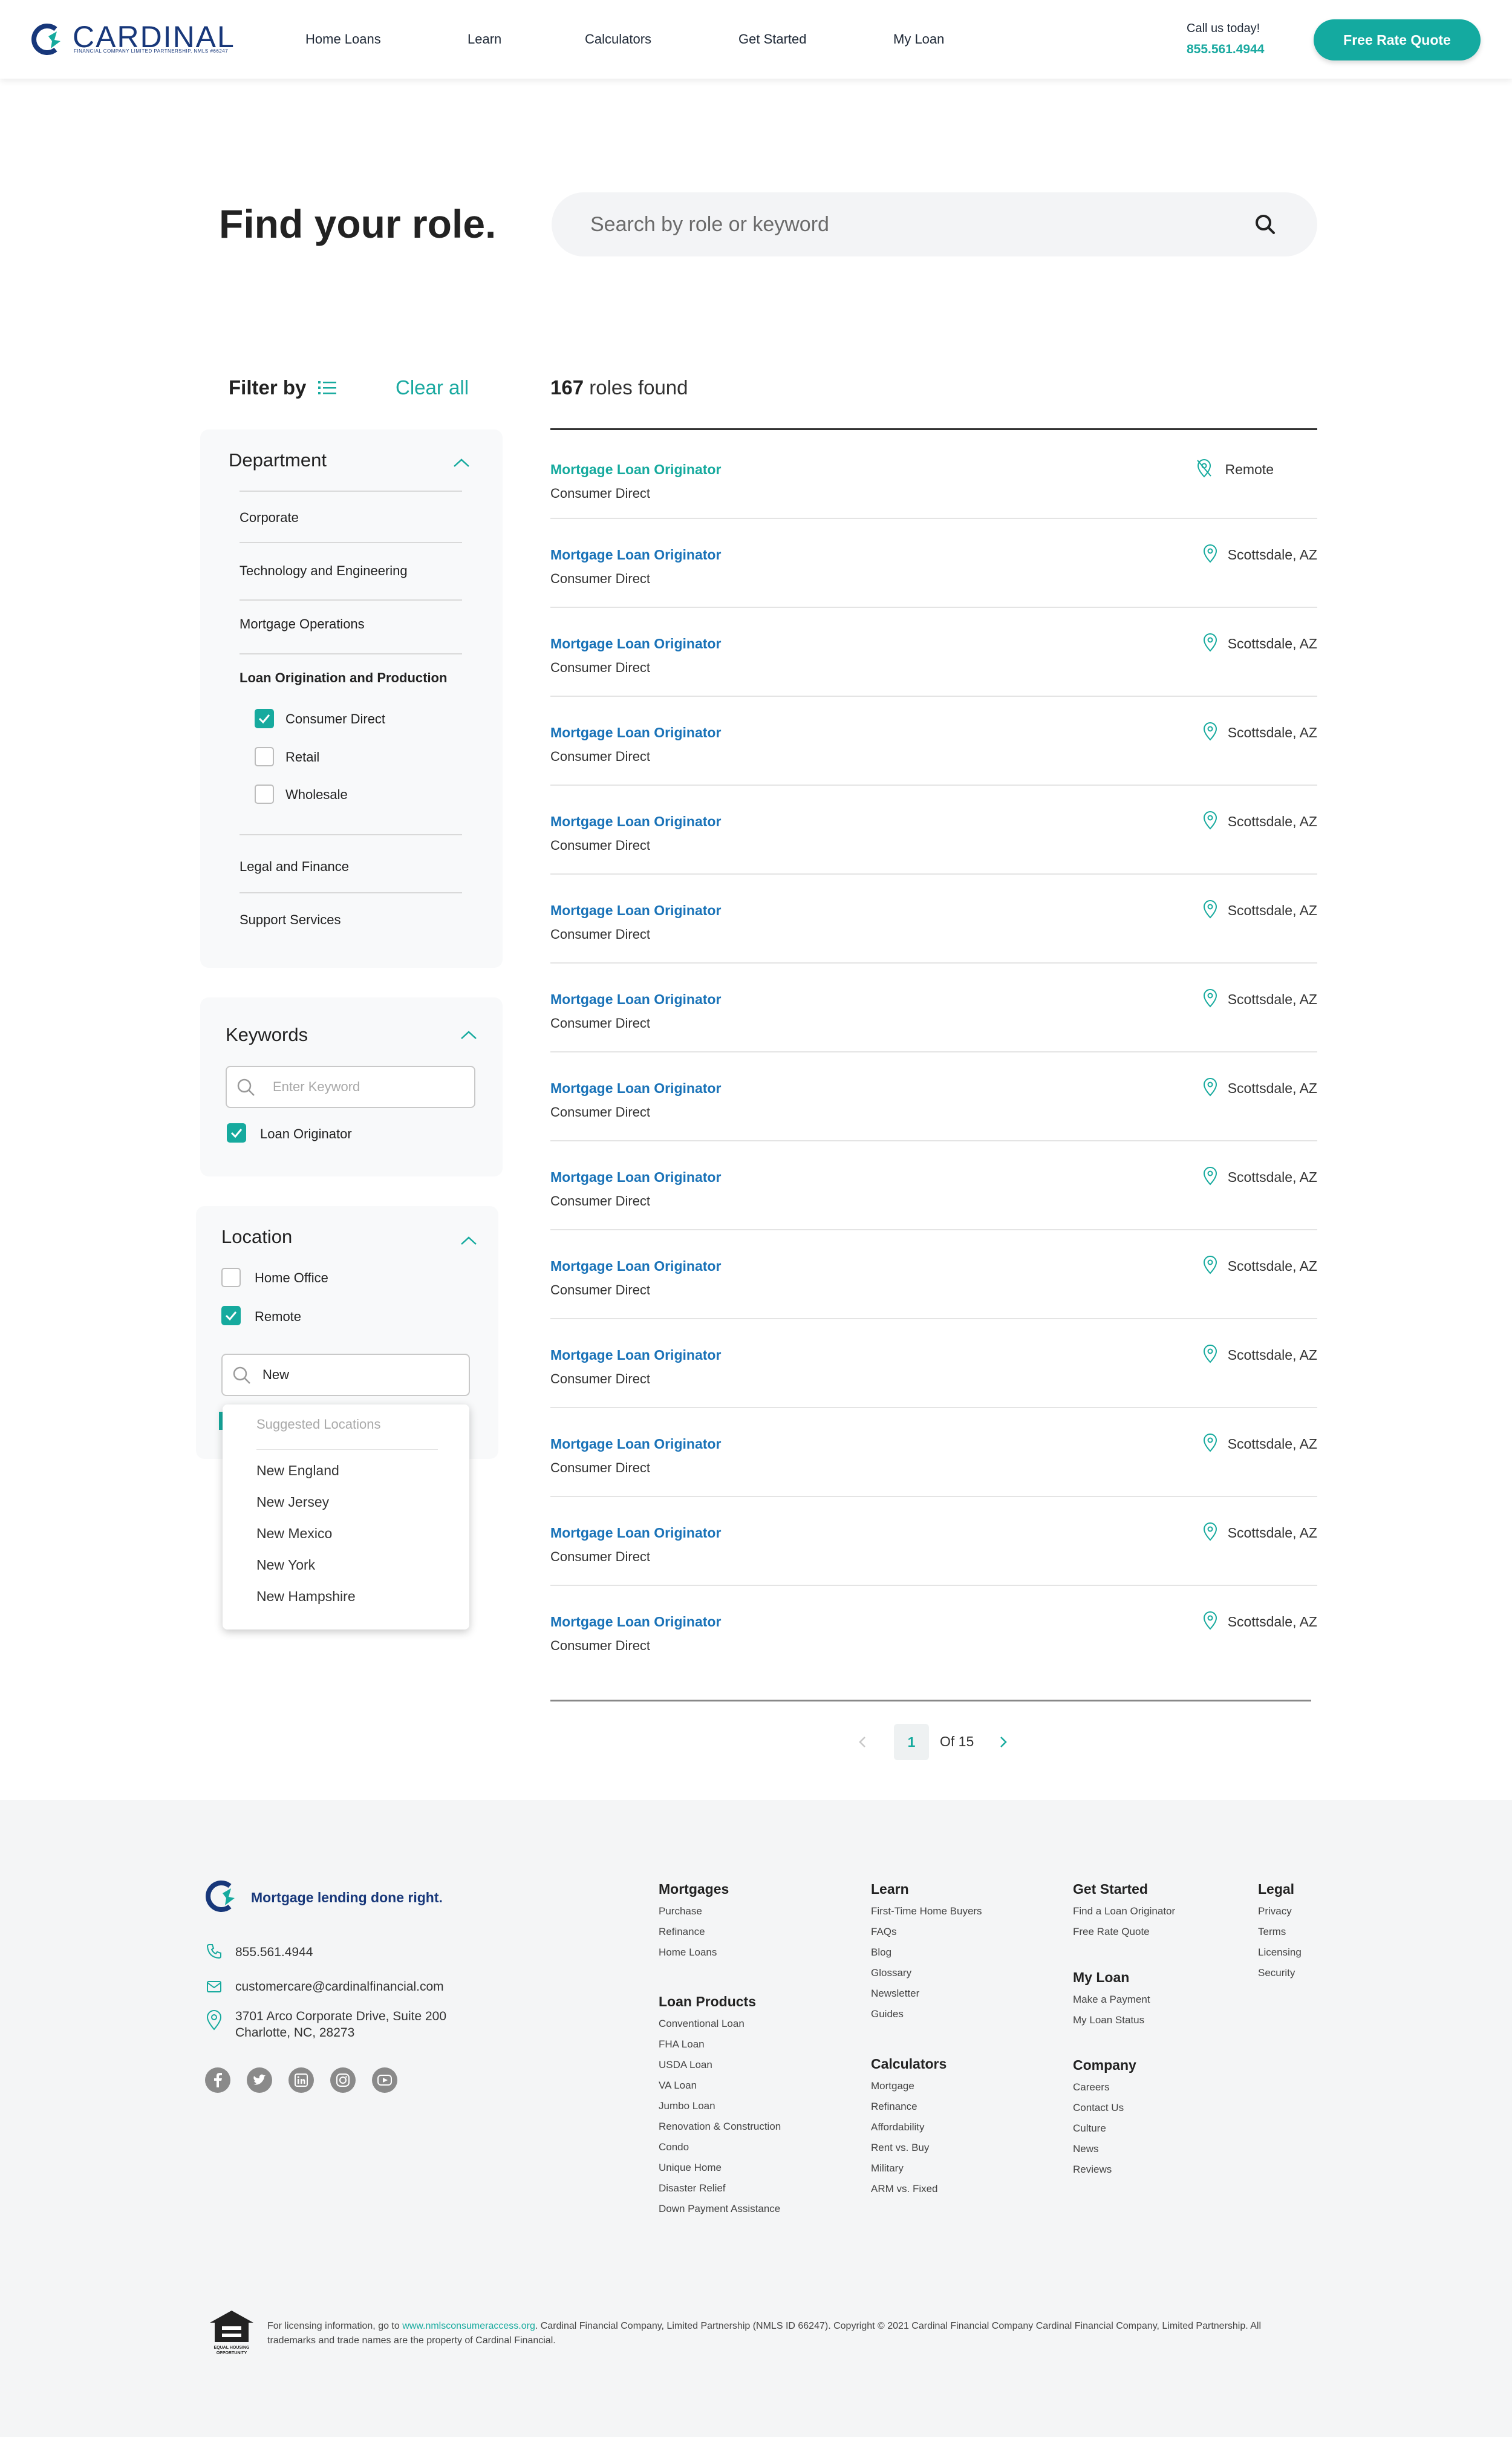  I want to click on footer-phone-link: 855.561.4944, so click(274, 1952).